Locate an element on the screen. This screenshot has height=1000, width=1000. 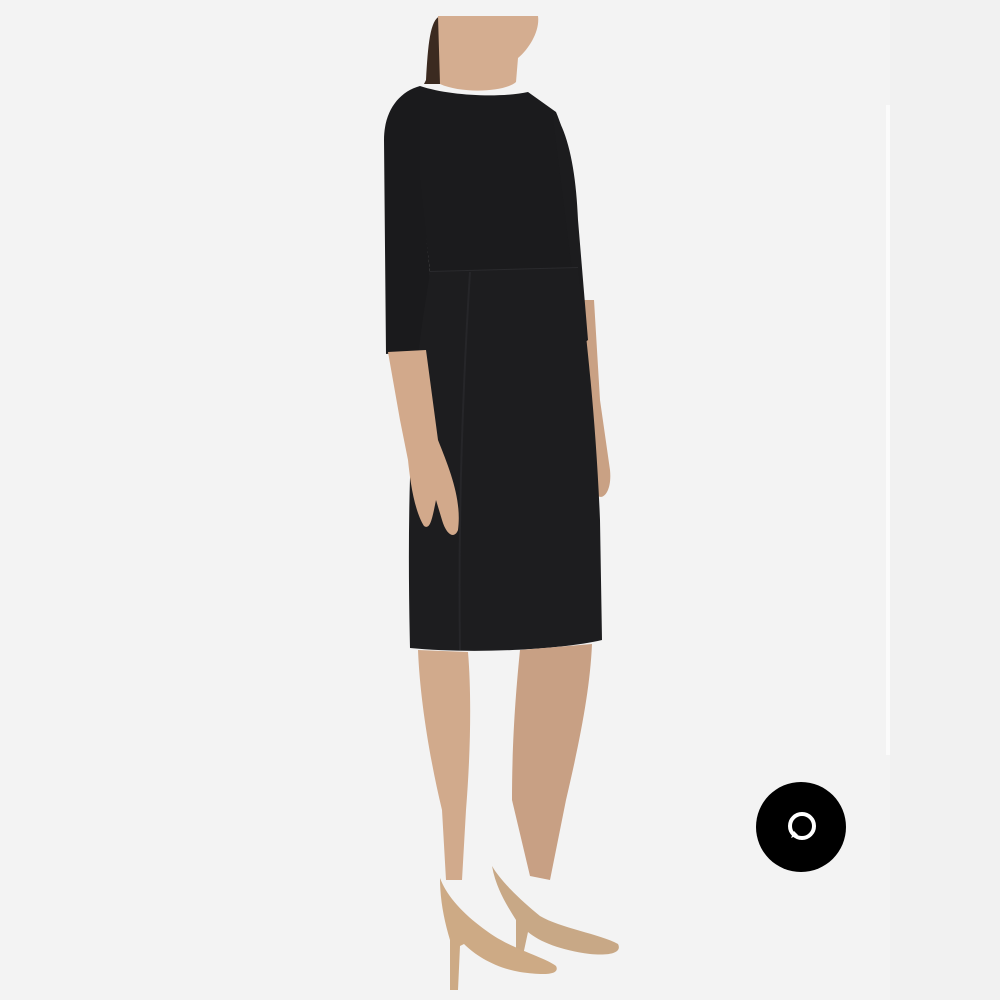
chat-bubble-icon is located at coordinates (802, 826).